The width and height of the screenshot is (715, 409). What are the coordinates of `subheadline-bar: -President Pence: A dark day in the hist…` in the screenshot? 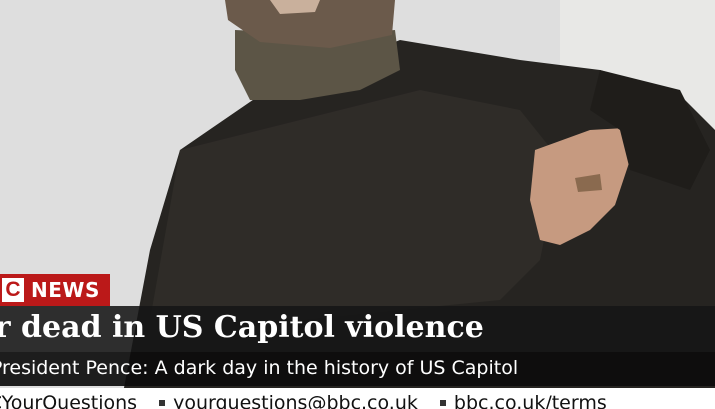 It's located at (357, 369).